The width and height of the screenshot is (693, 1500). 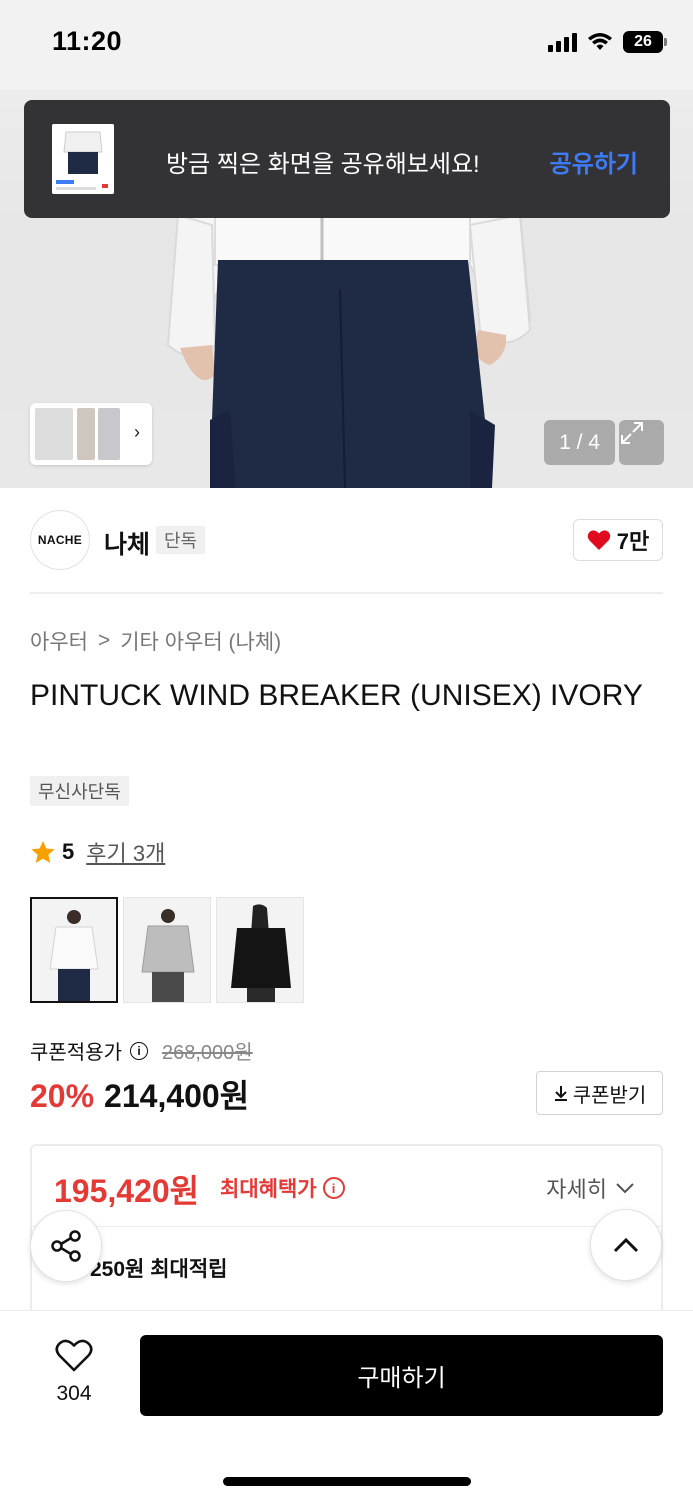 I want to click on get-coupon-button: 쿠폰받기, so click(x=599, y=1093).